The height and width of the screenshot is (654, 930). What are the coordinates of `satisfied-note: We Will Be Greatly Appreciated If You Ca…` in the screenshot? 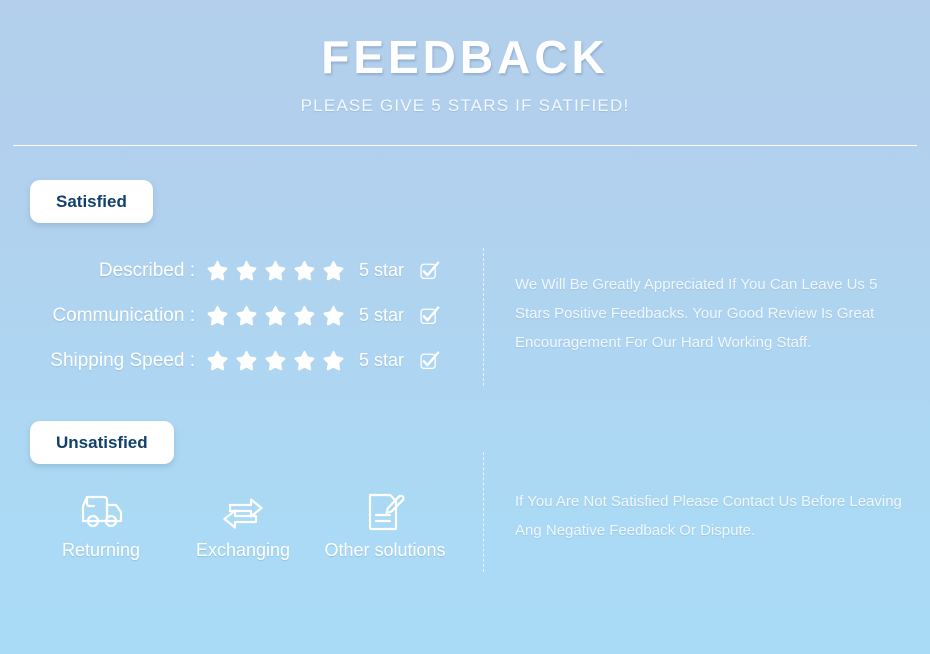 It's located at (696, 313).